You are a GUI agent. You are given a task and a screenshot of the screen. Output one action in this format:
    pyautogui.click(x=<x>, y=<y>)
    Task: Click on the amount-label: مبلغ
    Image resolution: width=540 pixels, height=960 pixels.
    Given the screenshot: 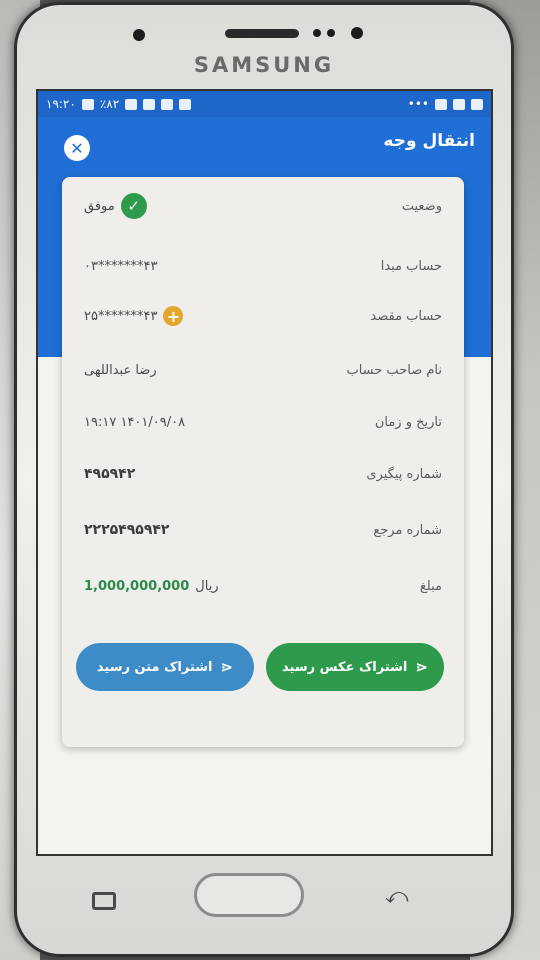 What is the action you would take?
    pyautogui.click(x=430, y=586)
    